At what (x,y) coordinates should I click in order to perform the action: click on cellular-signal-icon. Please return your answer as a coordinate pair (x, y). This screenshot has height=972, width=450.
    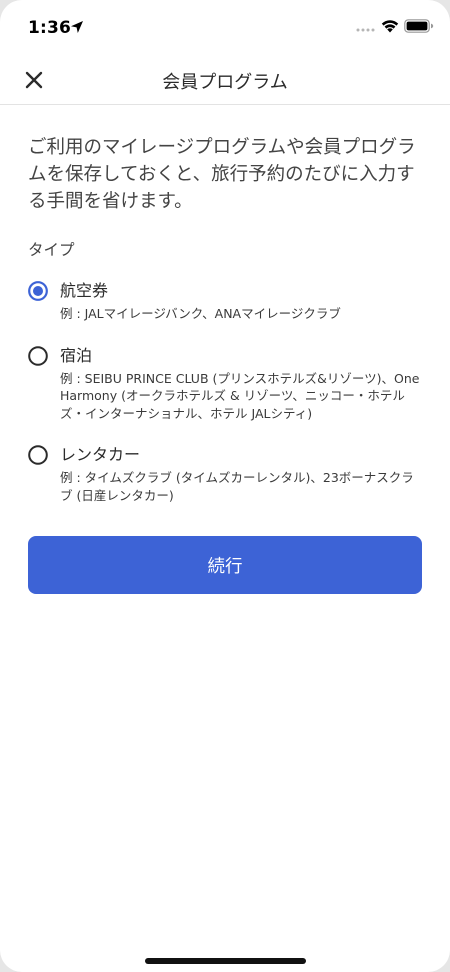
    Looking at the image, I should click on (365, 30).